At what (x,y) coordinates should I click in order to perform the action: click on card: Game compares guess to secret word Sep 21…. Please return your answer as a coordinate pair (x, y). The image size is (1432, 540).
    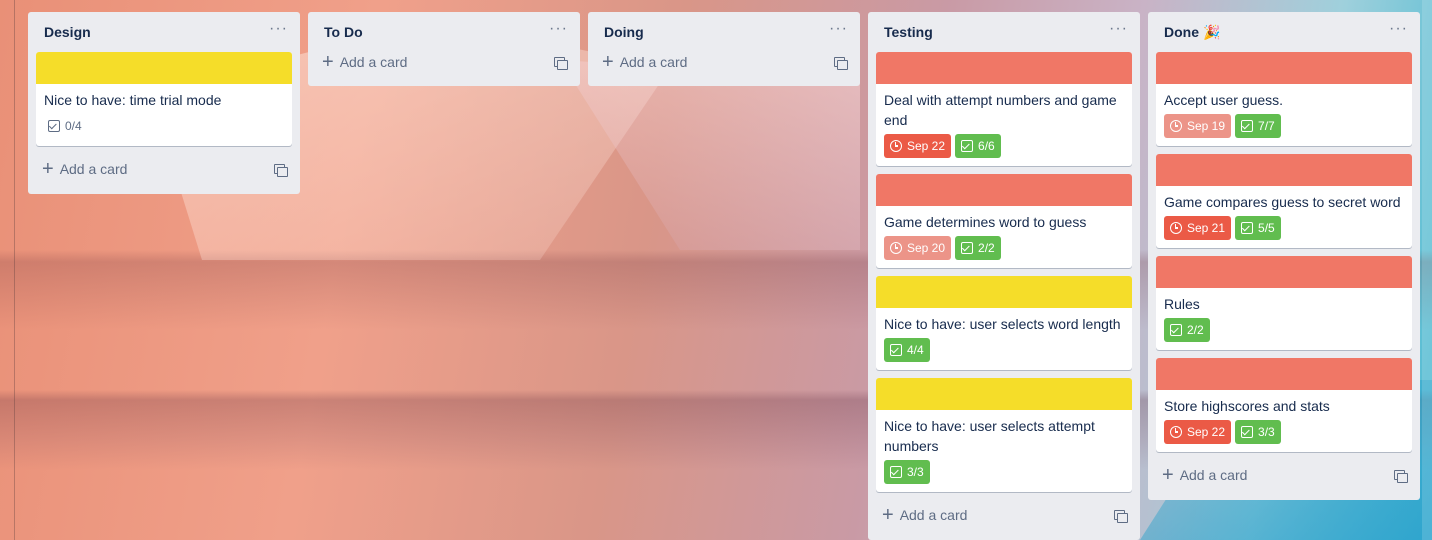
    Looking at the image, I should click on (1284, 201).